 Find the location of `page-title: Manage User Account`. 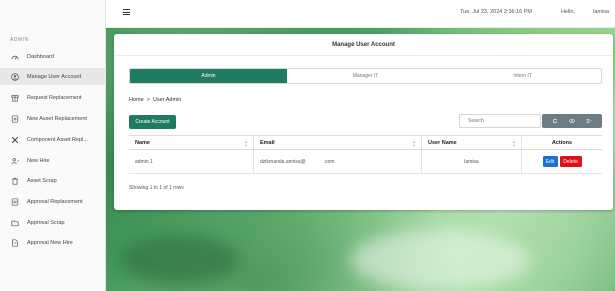

page-title: Manage User Account is located at coordinates (363, 45).